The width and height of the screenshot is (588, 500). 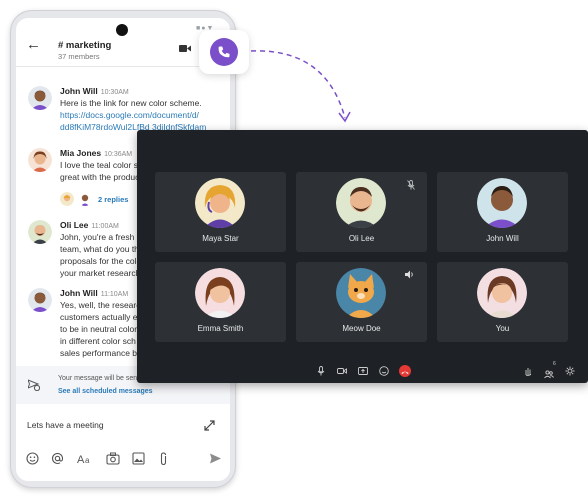 I want to click on camera-icon, so click(x=113, y=458).